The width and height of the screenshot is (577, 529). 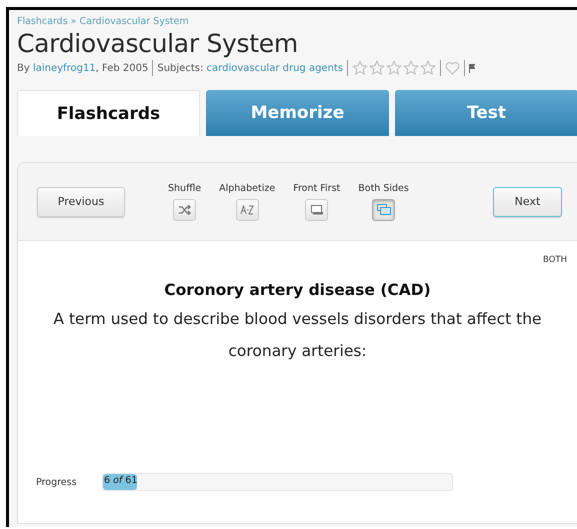 I want to click on option-label: Front First, so click(x=316, y=188).